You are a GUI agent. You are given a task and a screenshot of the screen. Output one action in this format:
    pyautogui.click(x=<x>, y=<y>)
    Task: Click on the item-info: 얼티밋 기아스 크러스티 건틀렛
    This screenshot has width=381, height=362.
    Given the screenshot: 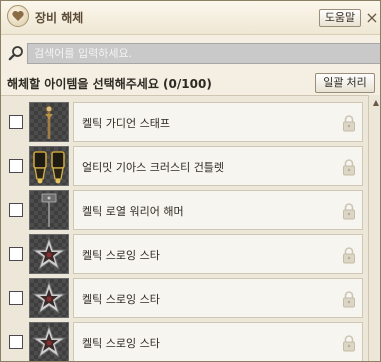 What is the action you would take?
    pyautogui.click(x=218, y=166)
    